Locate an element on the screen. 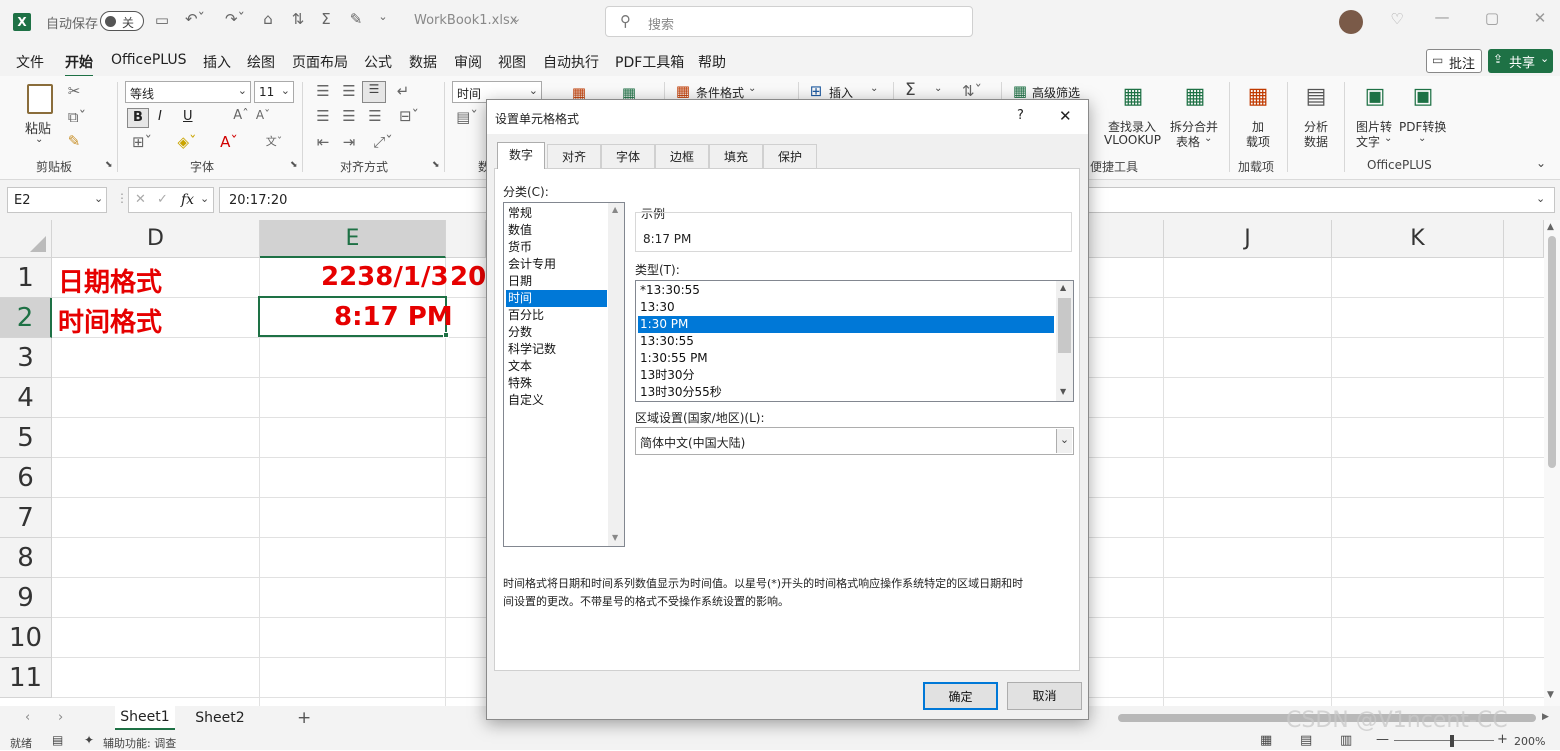 Image resolution: width=1560 pixels, height=751 pixels. align-right-icon: ☰ is located at coordinates (375, 116).